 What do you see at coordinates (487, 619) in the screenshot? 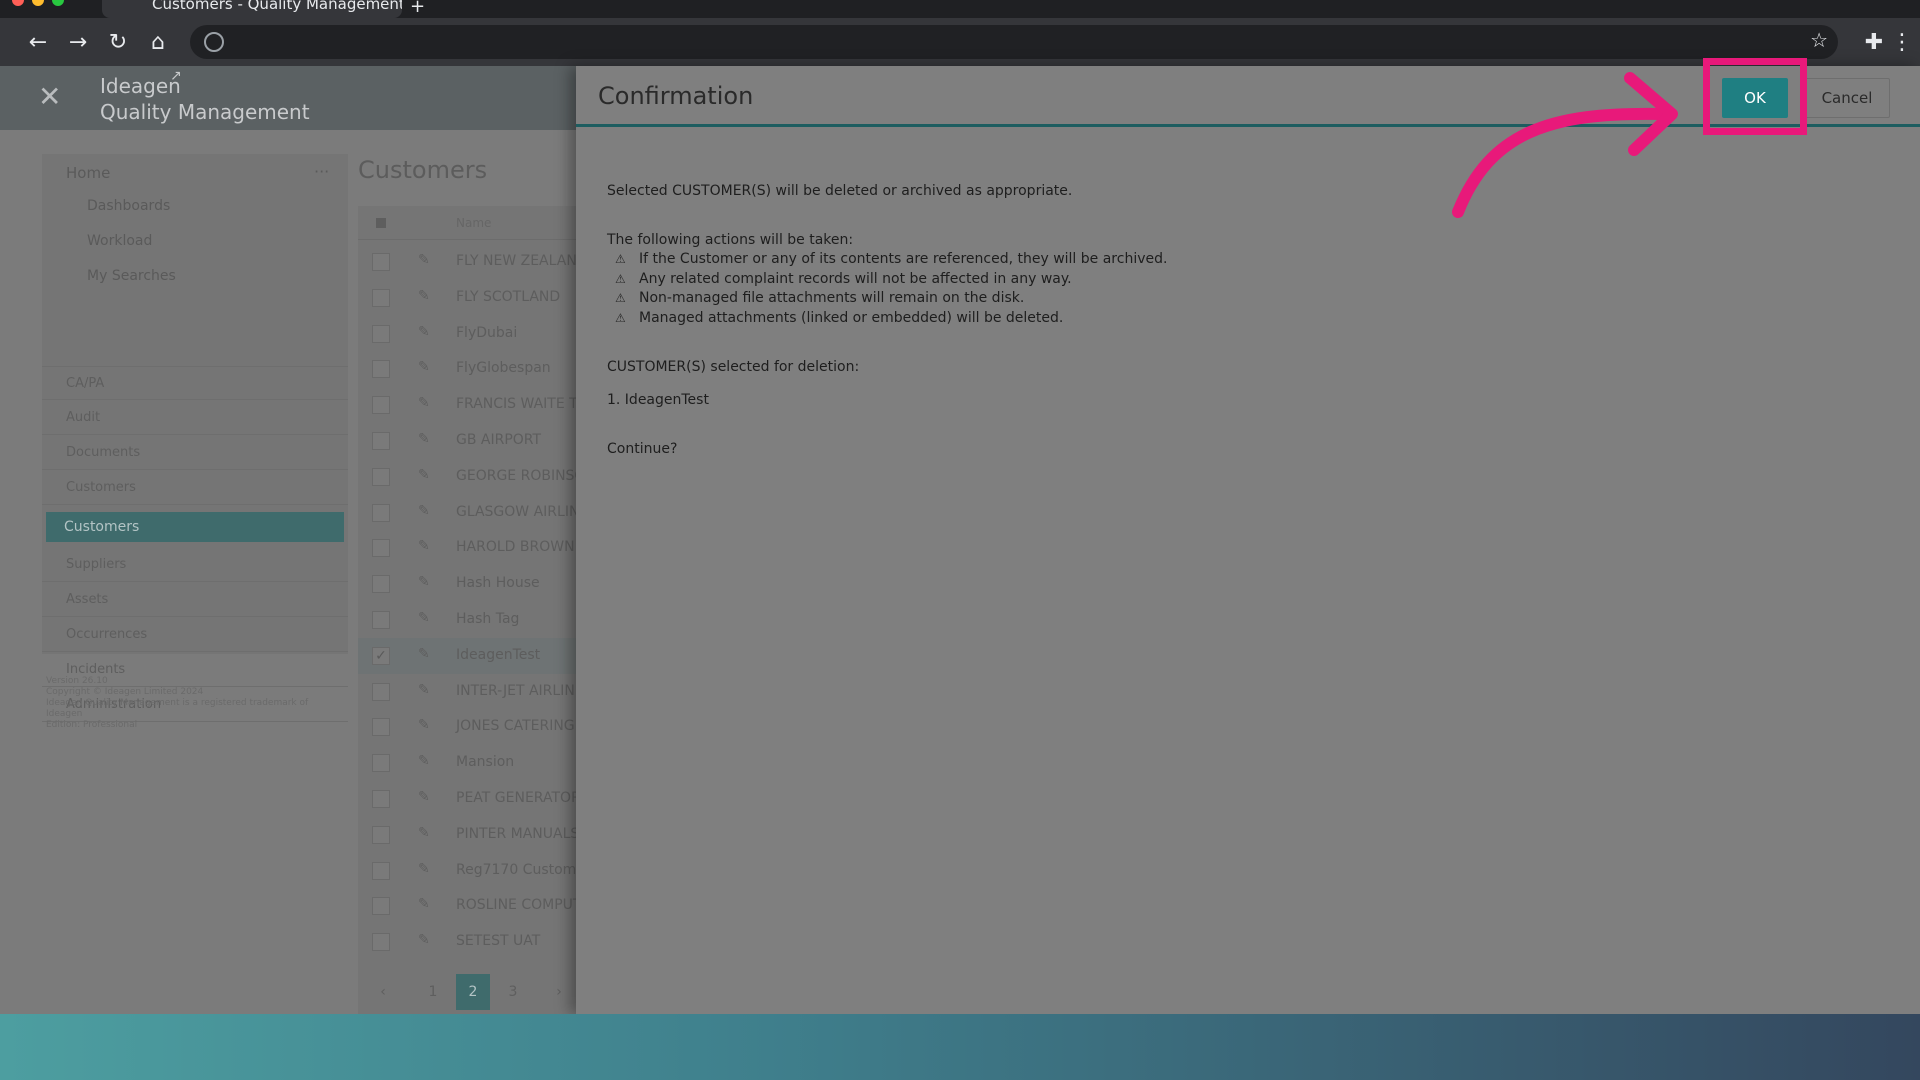
I see `customer-name: Hash Tag` at bounding box center [487, 619].